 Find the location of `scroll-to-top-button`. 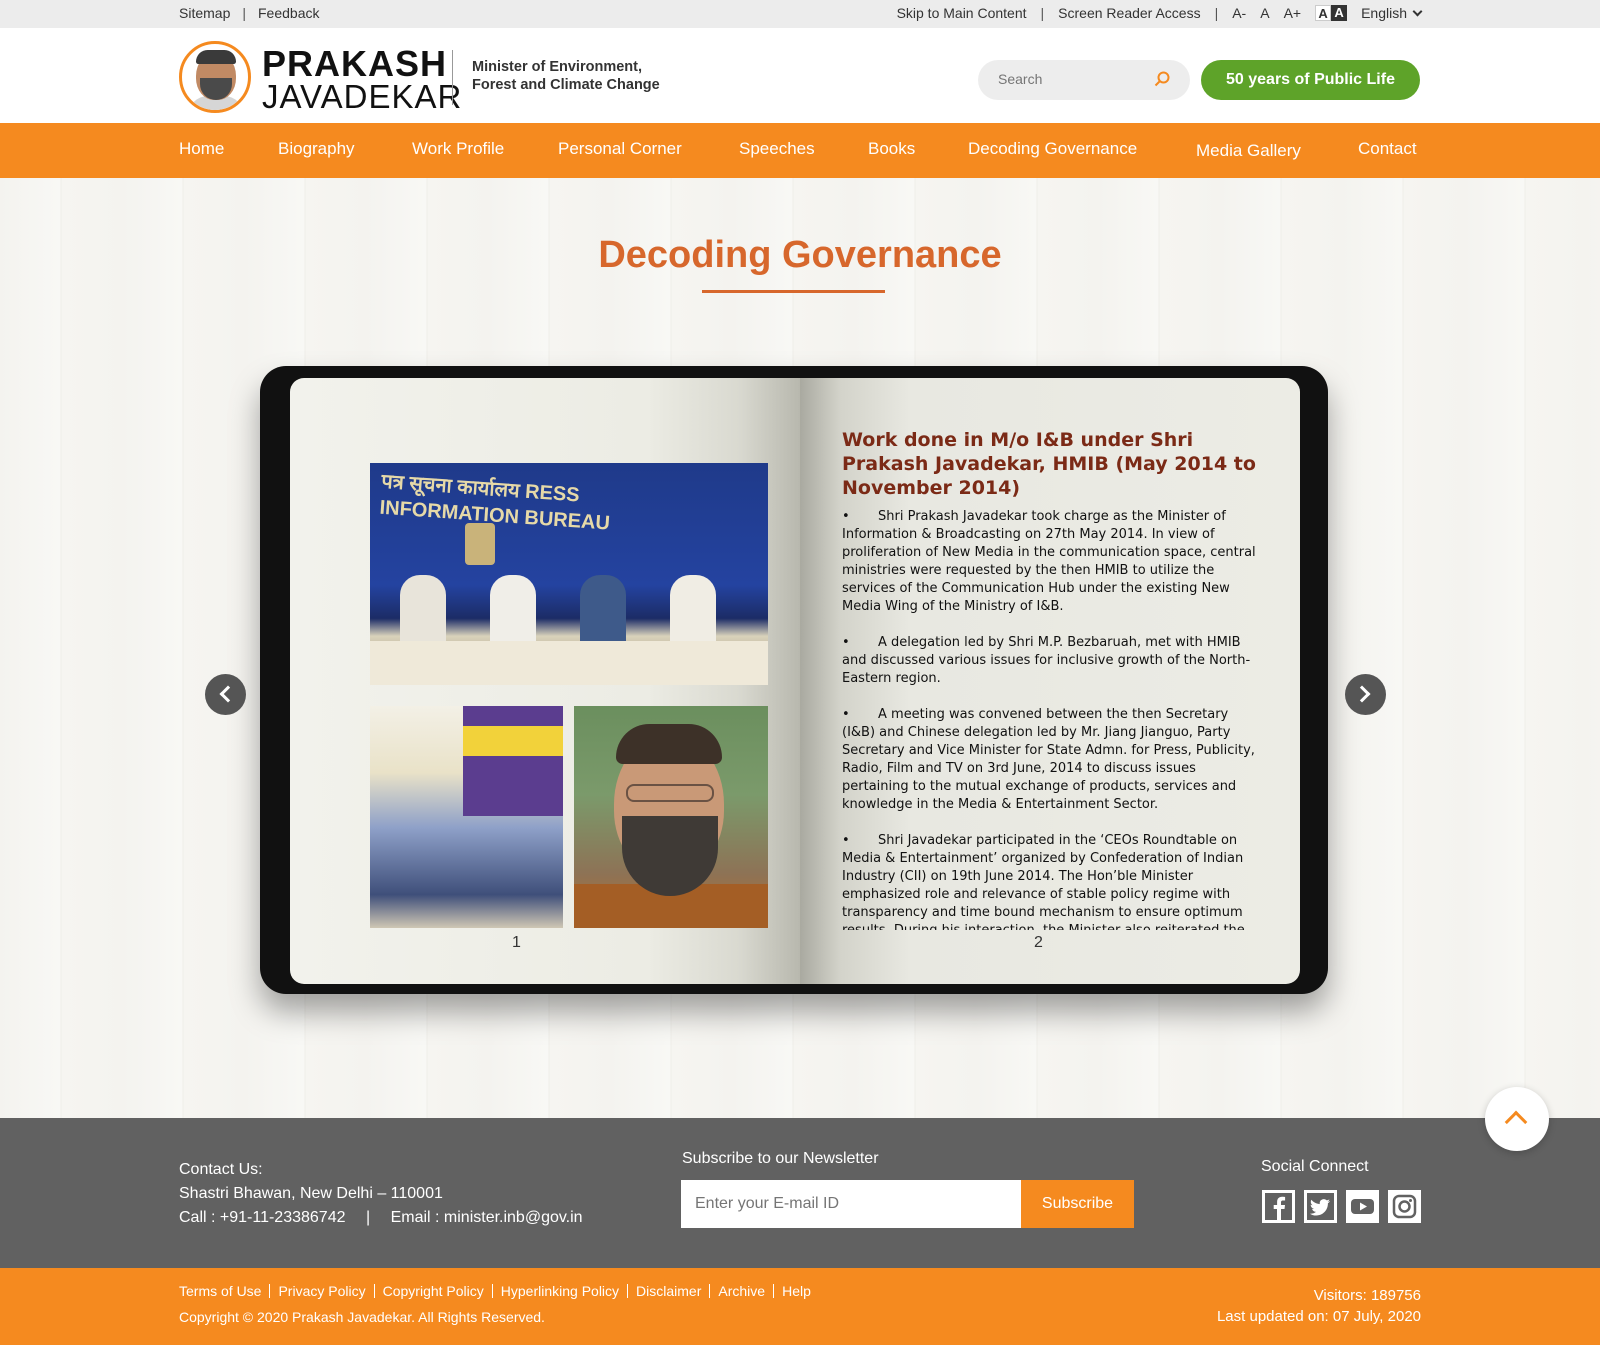

scroll-to-top-button is located at coordinates (1517, 1119).